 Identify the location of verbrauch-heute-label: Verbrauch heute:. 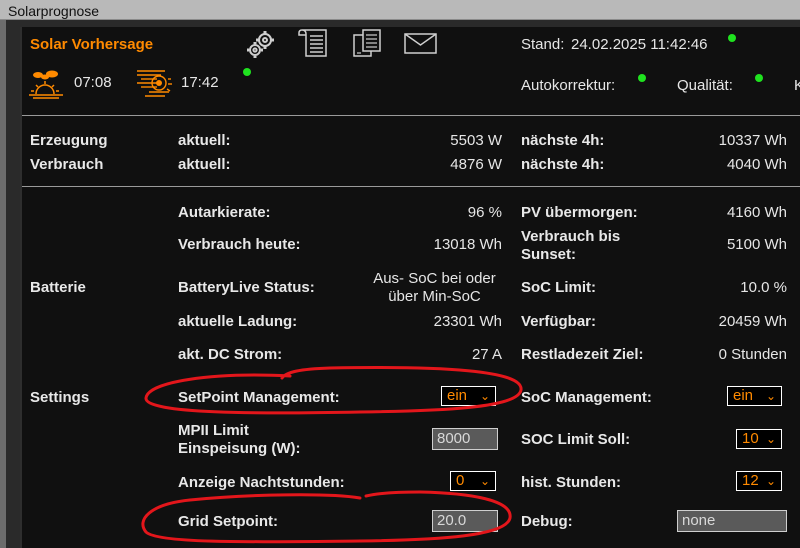
(239, 244).